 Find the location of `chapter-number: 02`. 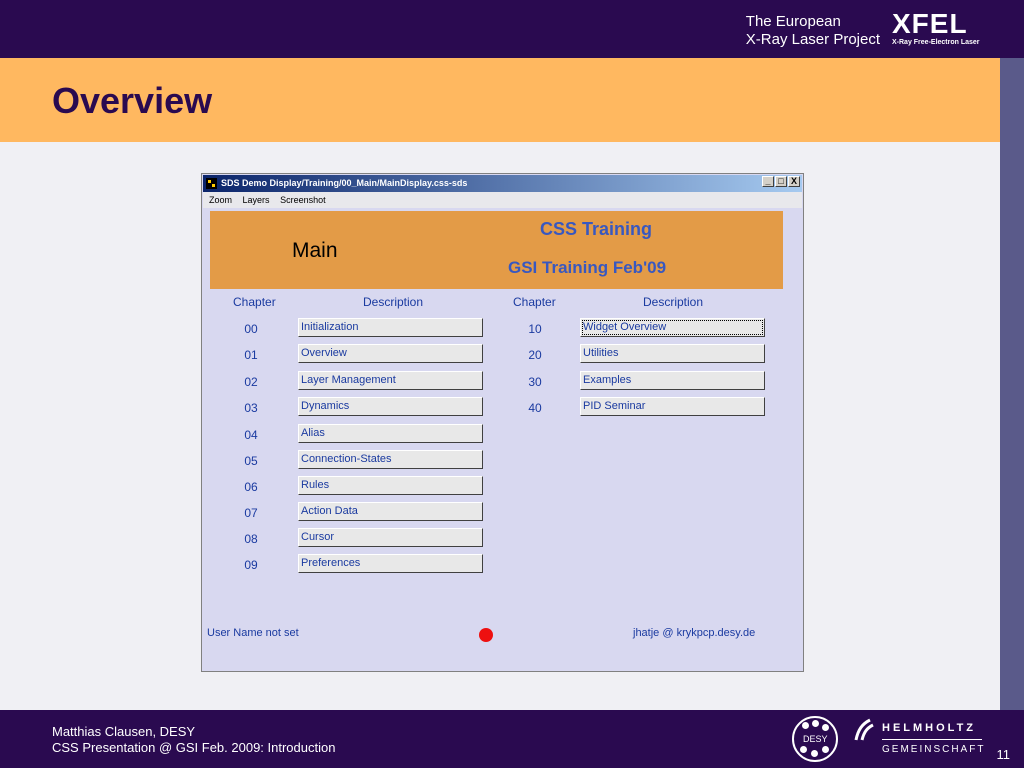

chapter-number: 02 is located at coordinates (251, 382).